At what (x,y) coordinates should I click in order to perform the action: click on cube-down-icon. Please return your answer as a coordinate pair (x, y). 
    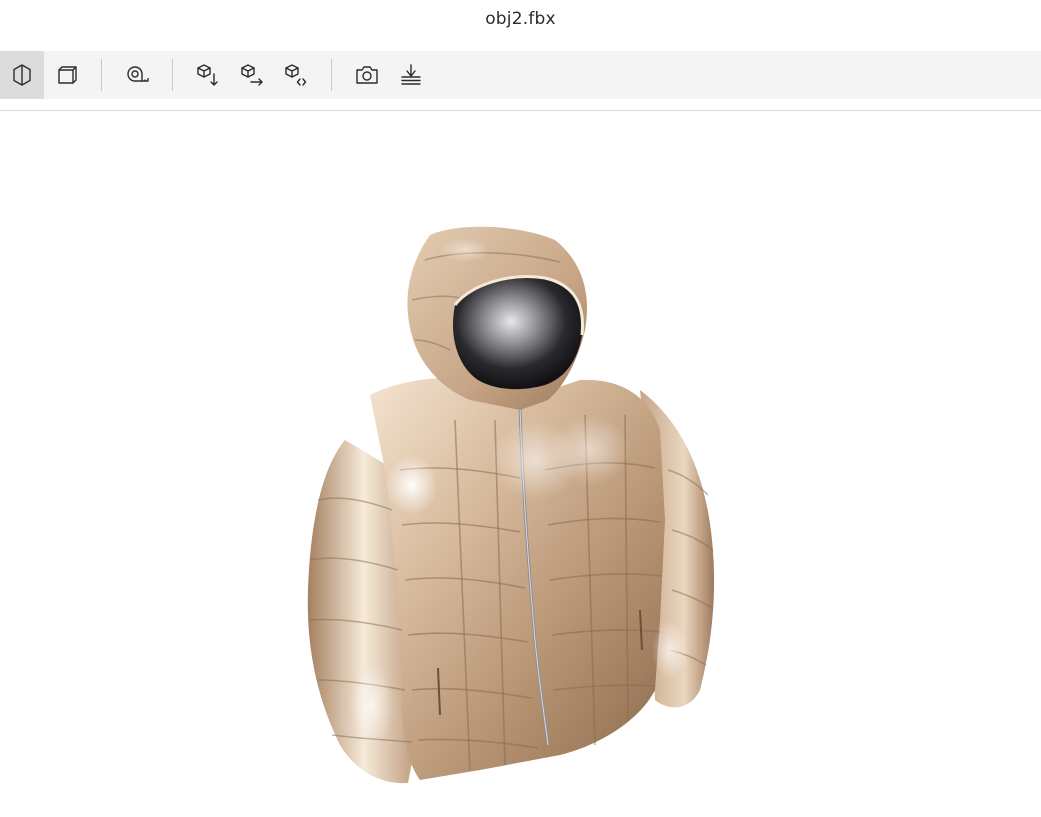
    Looking at the image, I should click on (207, 75).